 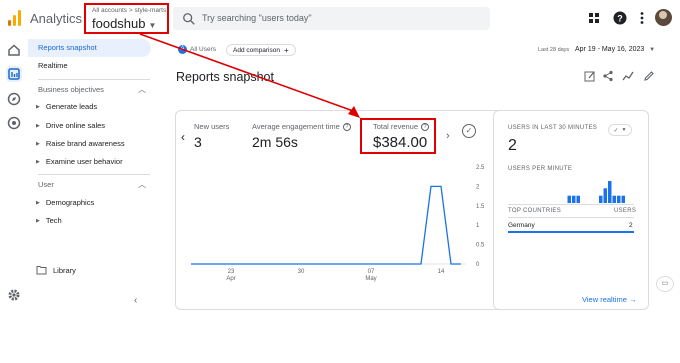 I want to click on y-tick-label: 2.5, so click(x=480, y=168).